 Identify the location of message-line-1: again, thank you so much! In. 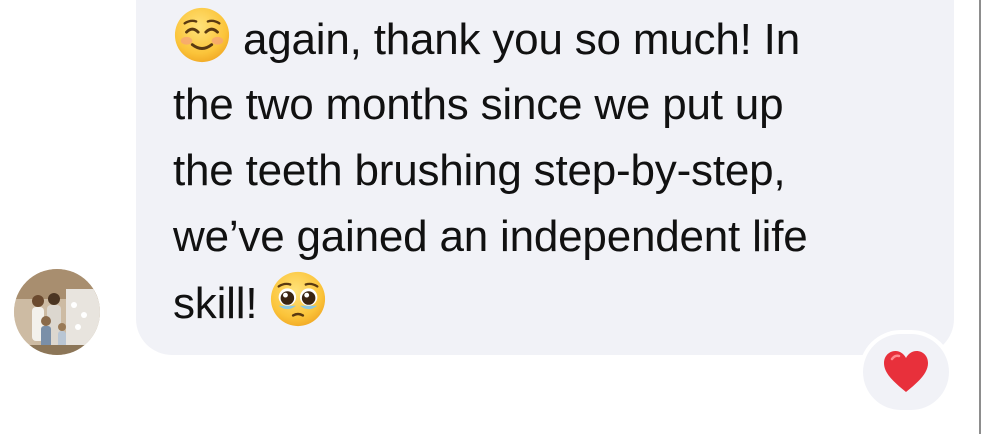
(553, 39).